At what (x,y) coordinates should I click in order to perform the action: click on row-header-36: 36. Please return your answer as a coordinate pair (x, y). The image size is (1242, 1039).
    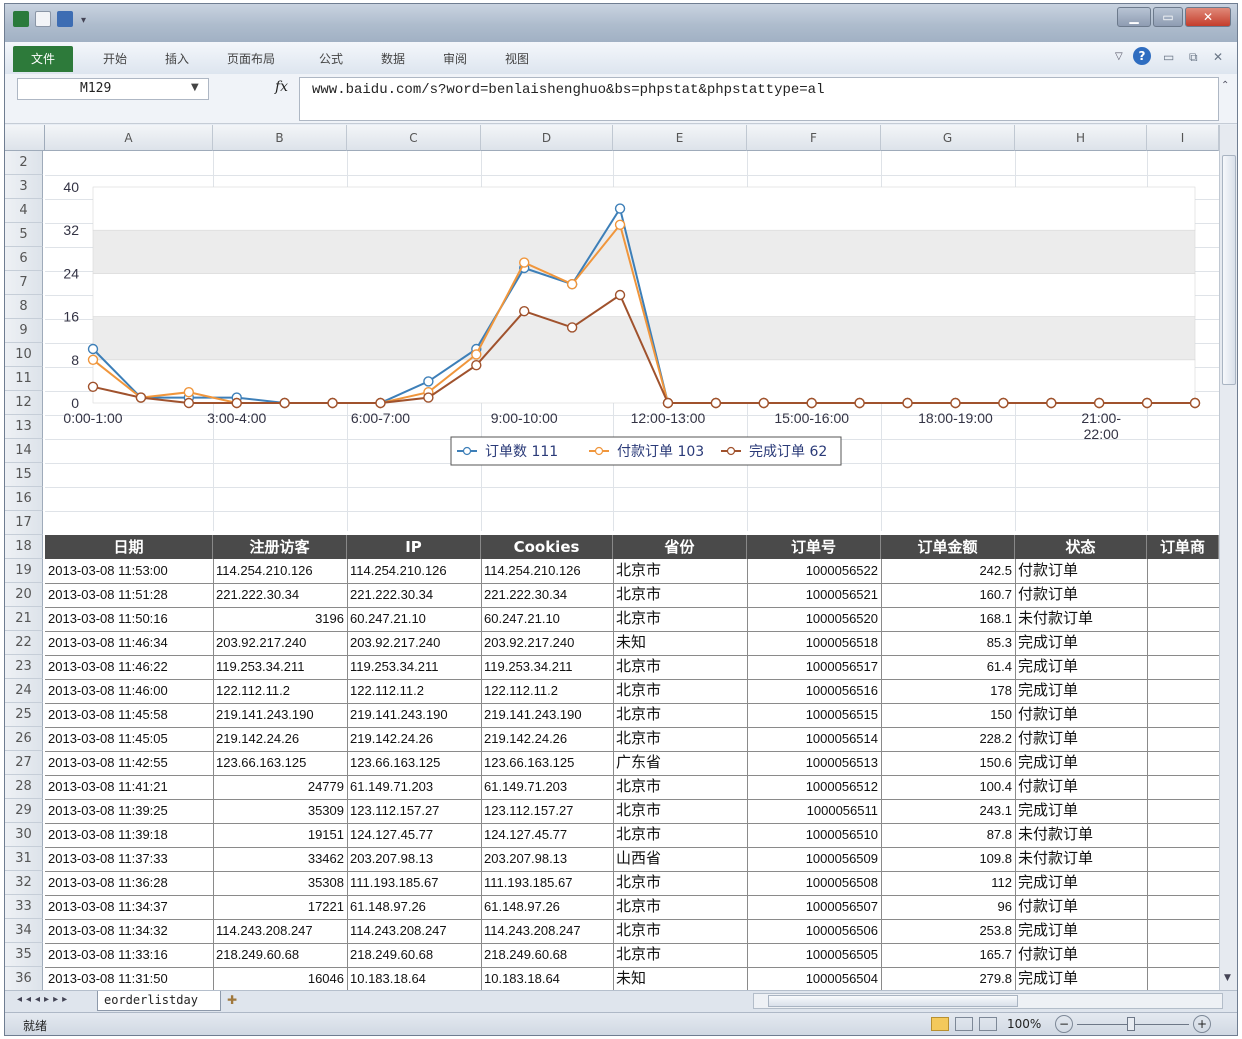
    Looking at the image, I should click on (24, 978).